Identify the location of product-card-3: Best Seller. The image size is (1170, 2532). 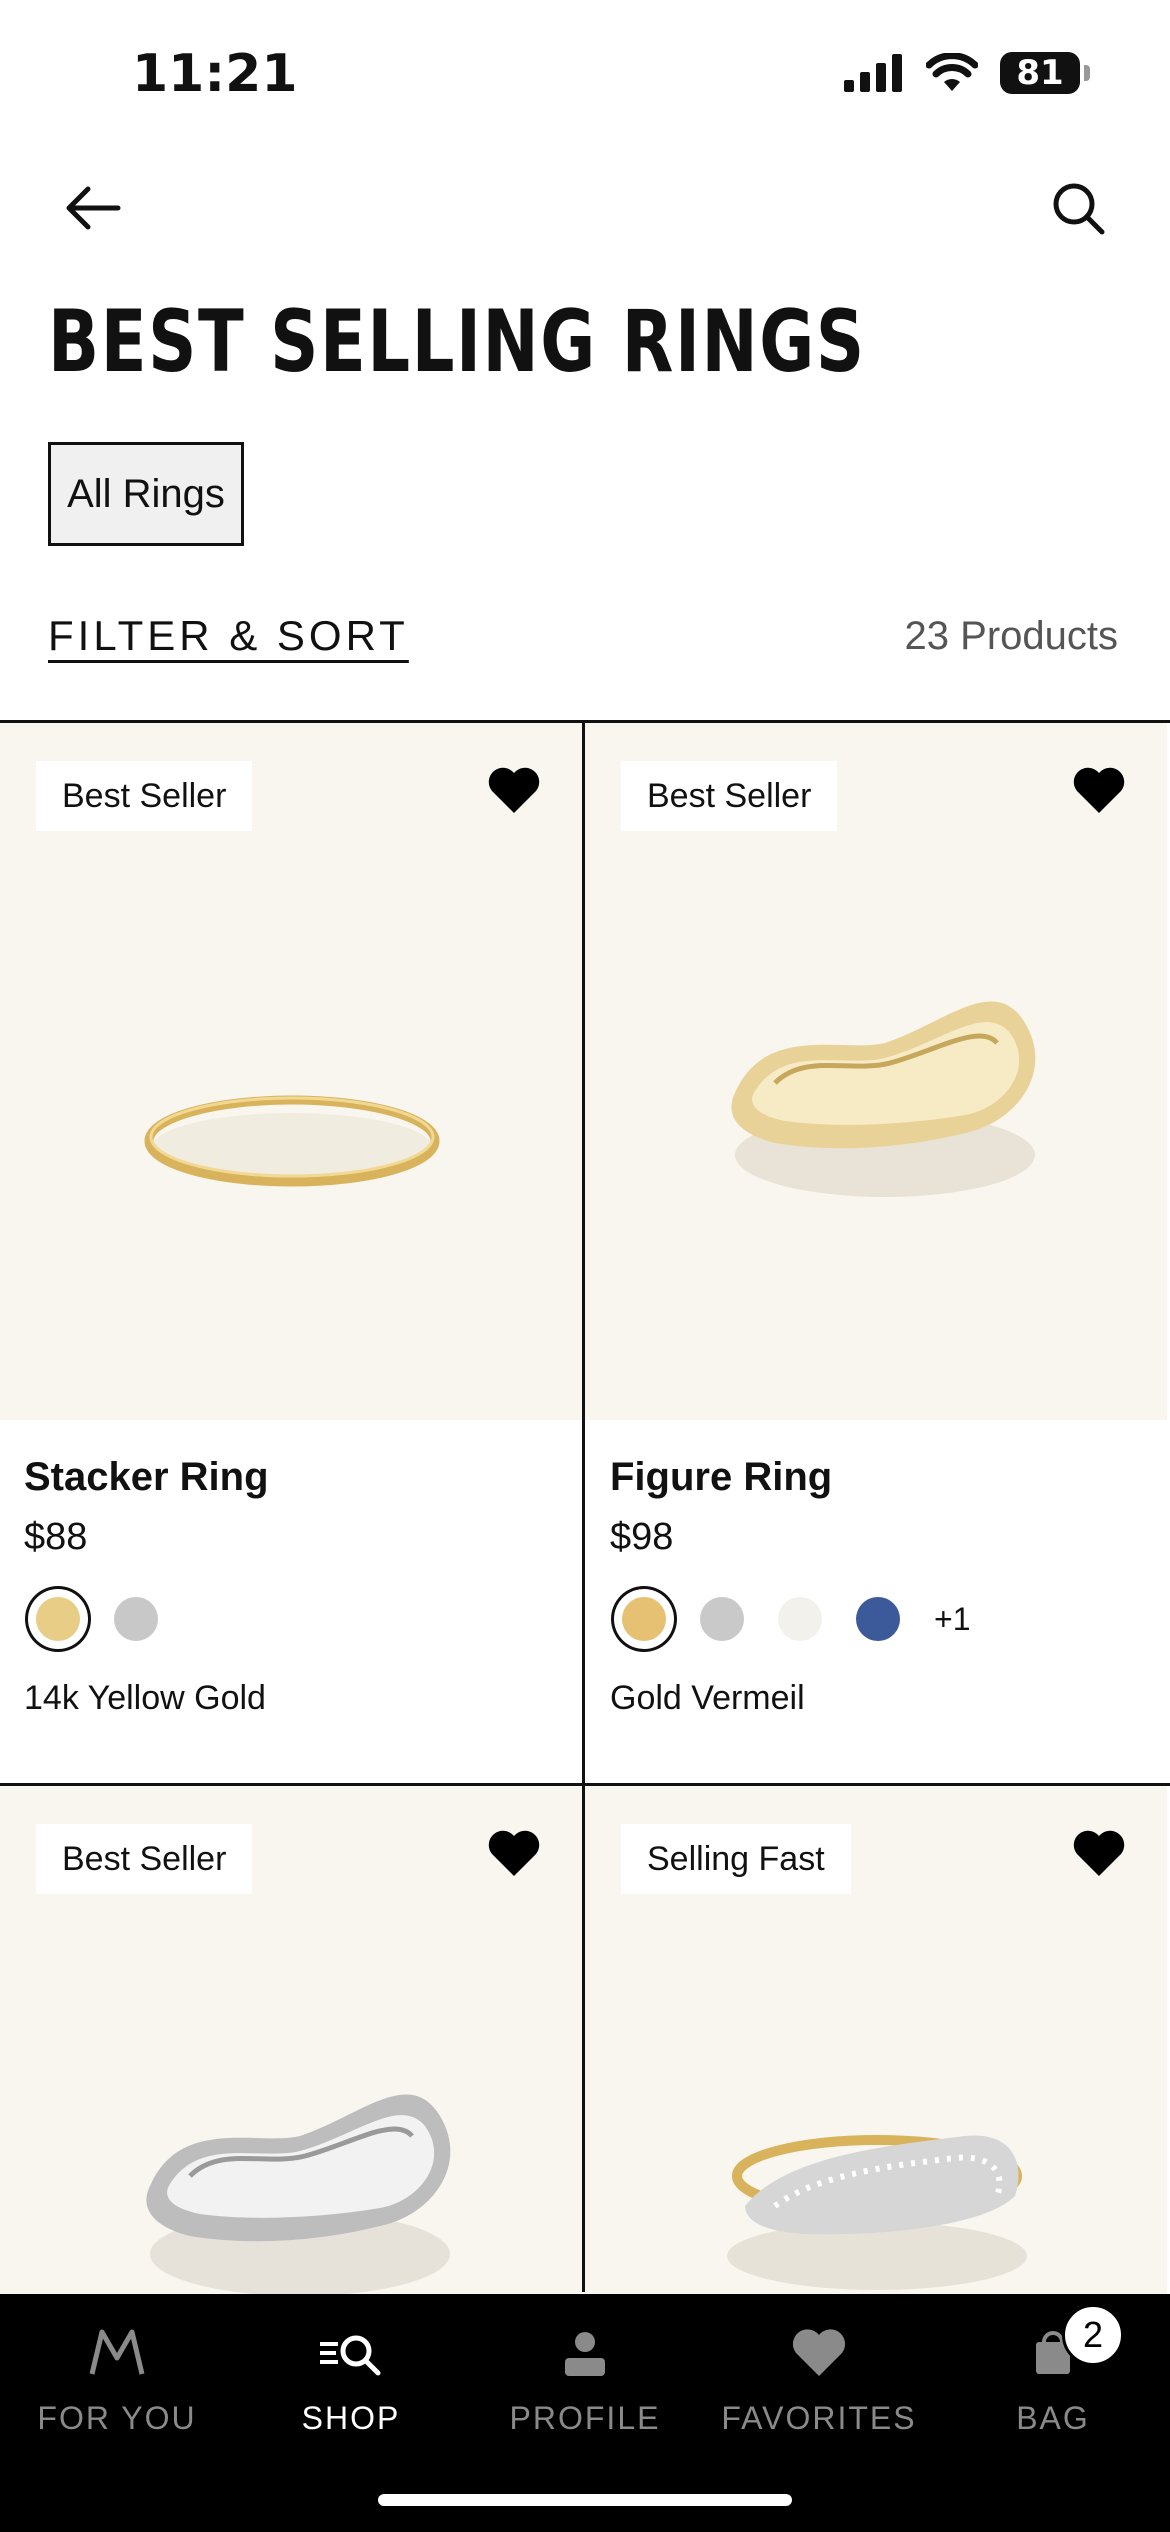
(291, 2041).